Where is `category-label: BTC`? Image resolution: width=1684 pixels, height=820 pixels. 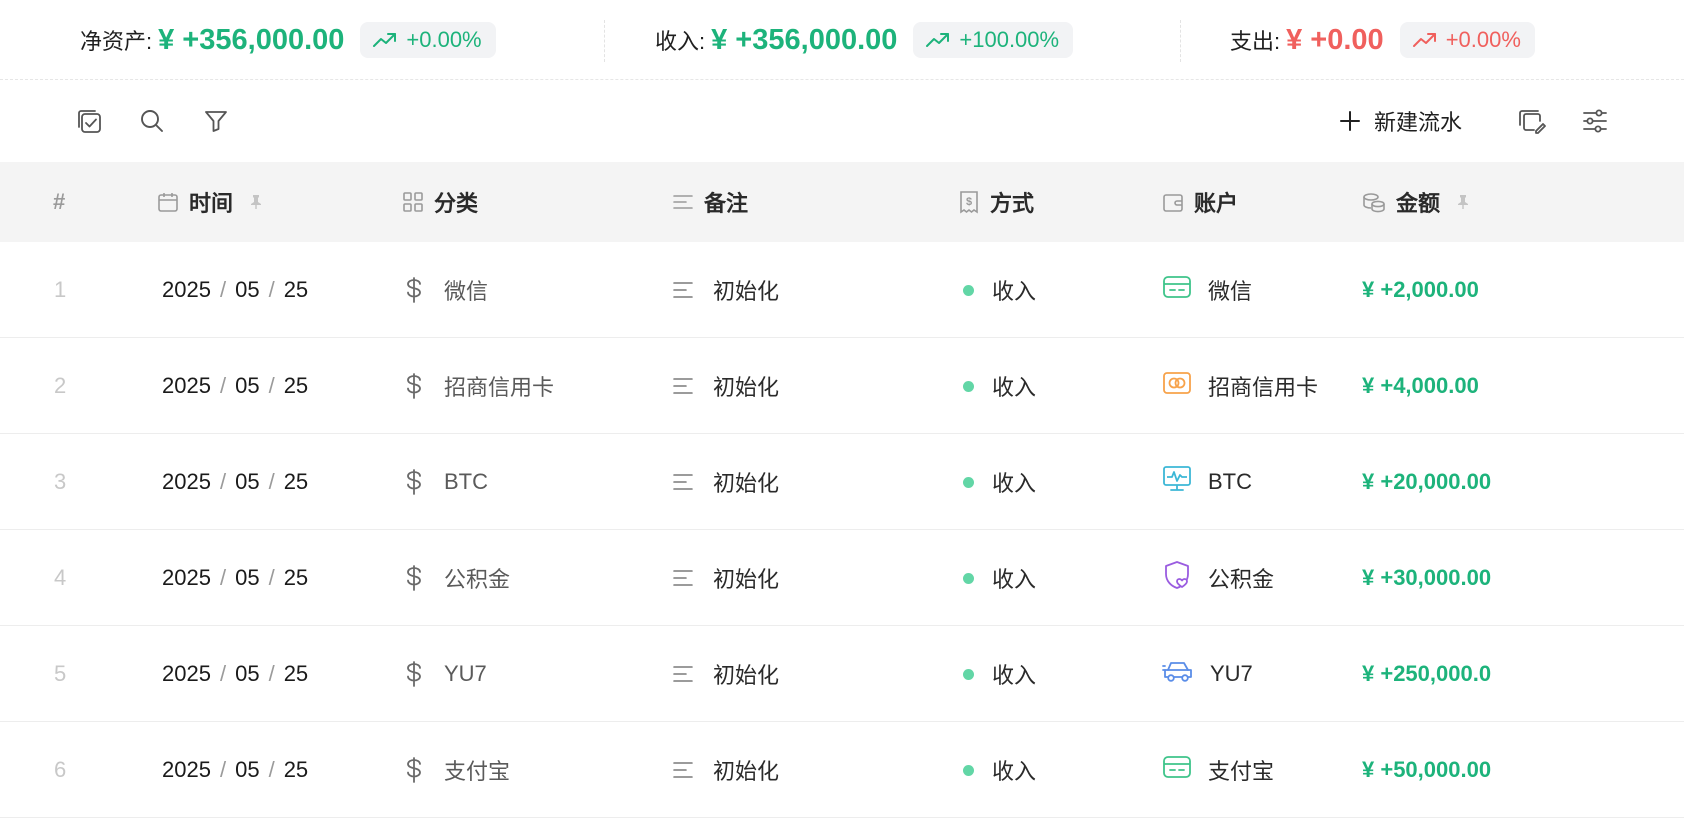
category-label: BTC is located at coordinates (466, 481).